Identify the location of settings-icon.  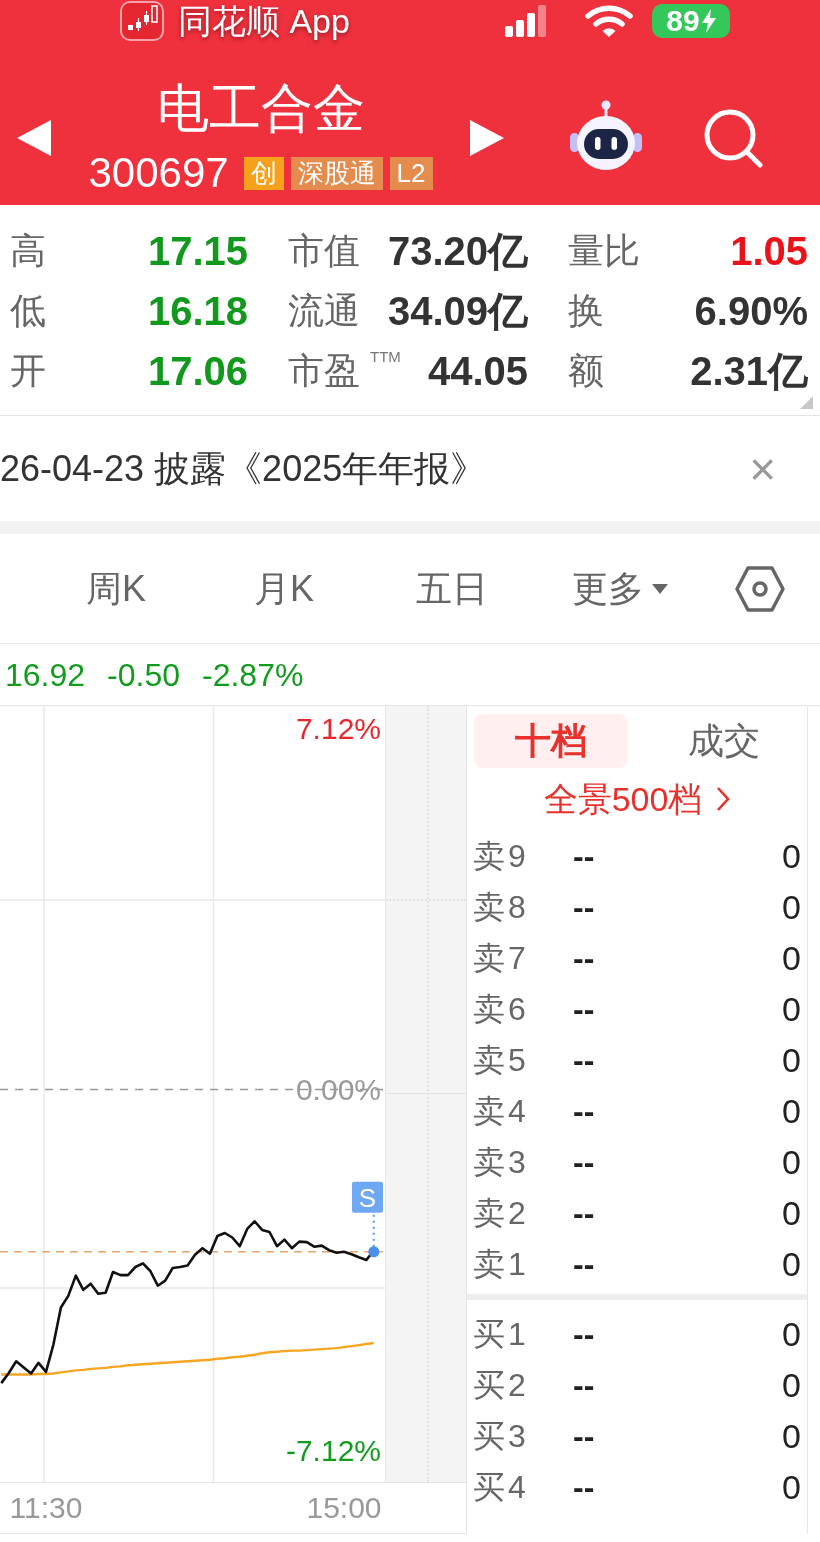
(760, 588).